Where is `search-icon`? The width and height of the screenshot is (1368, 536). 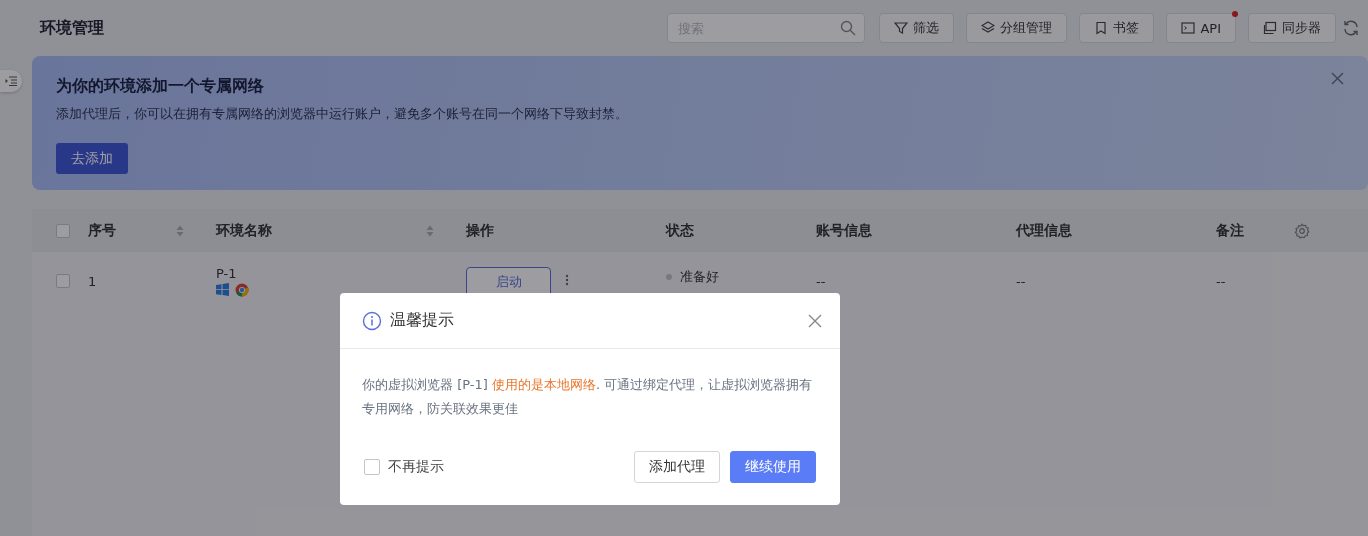 search-icon is located at coordinates (848, 28).